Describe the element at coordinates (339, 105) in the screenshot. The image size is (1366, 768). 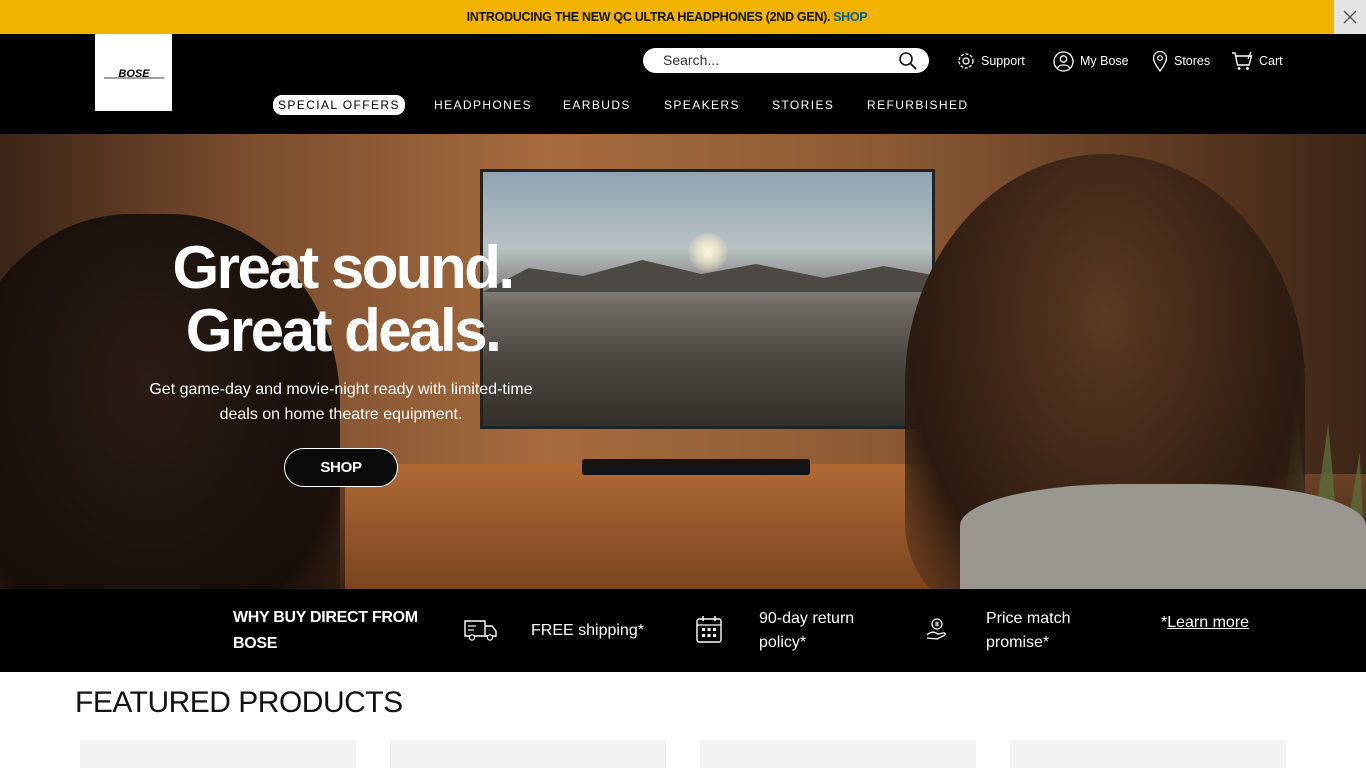
I see `nav-special-offers: SPECIAL OFFERS` at that location.